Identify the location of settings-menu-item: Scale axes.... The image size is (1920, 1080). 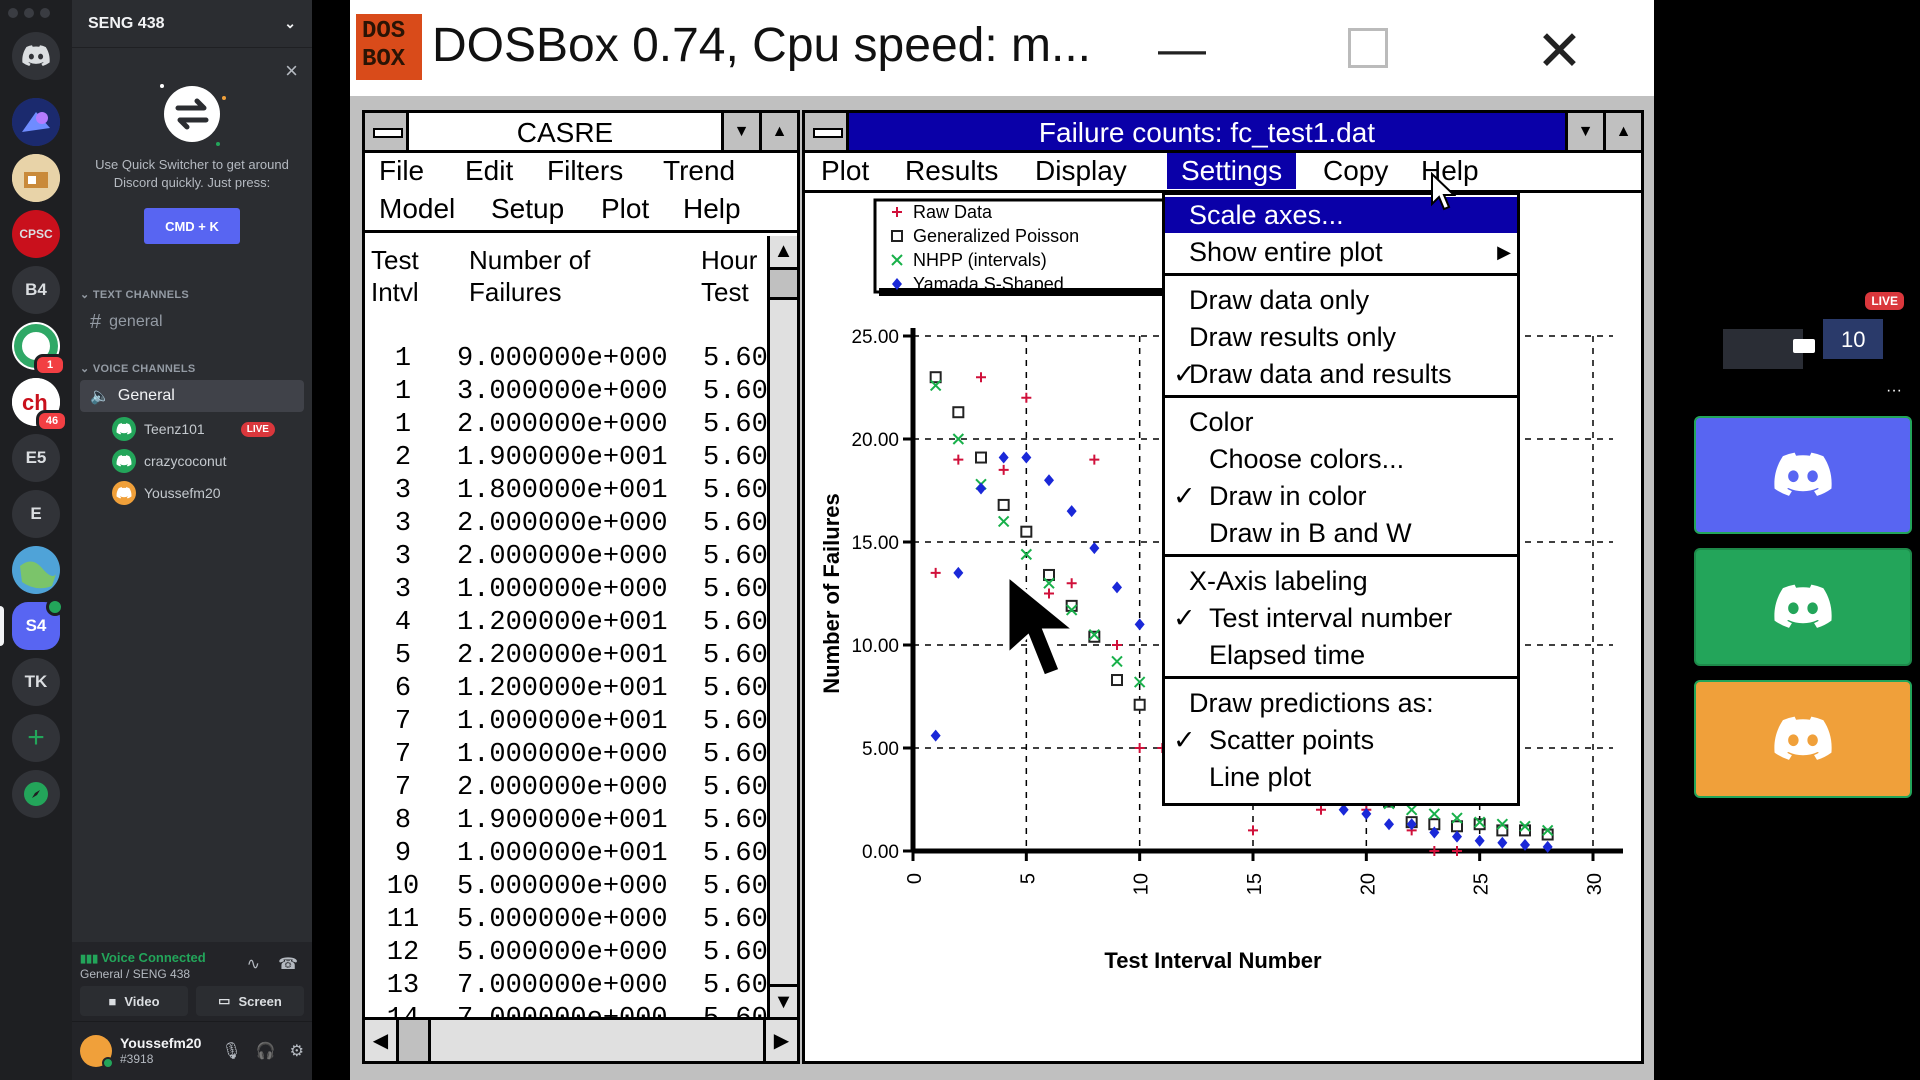
(1341, 215).